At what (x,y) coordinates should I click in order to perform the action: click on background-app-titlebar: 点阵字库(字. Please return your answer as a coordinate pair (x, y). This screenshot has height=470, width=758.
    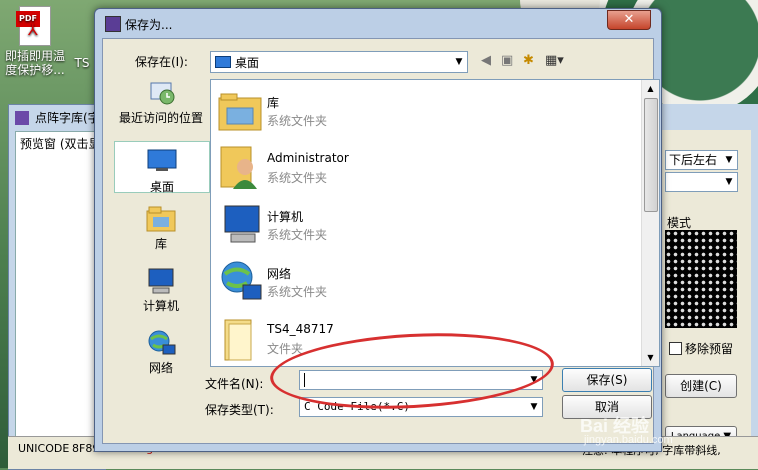
    Looking at the image, I should click on (57, 118).